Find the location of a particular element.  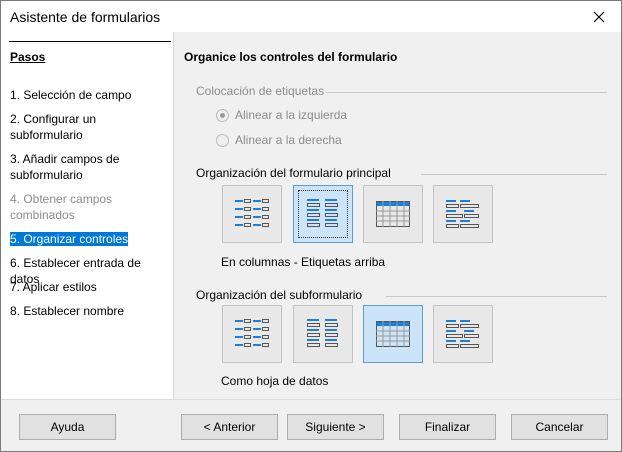

step-2: 2. Configurar un subformulario is located at coordinates (53, 127).